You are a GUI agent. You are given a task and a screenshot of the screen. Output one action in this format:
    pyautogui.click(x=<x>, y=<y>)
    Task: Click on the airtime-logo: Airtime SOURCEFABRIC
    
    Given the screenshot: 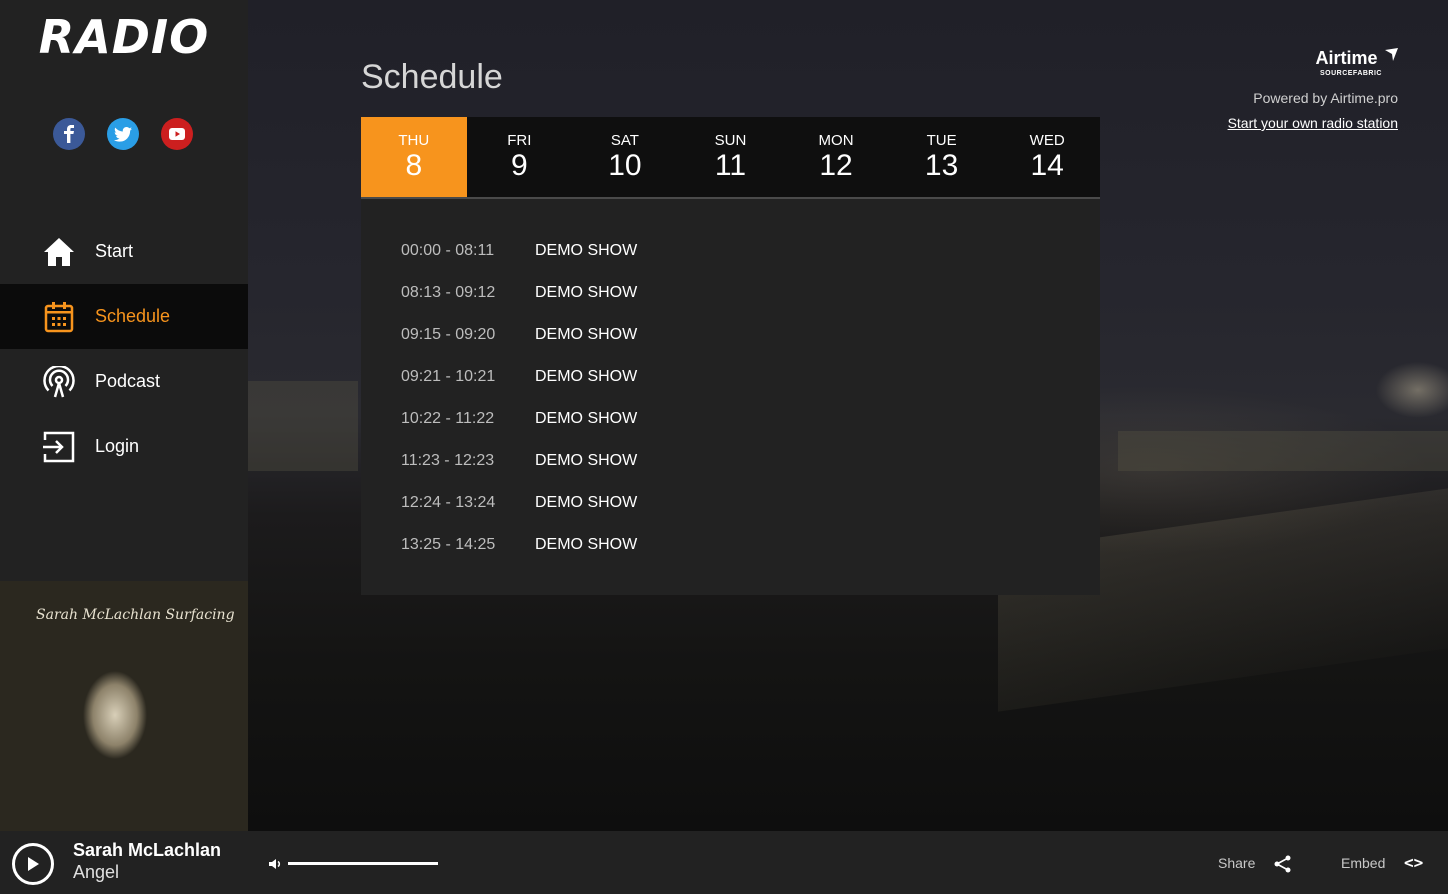 What is the action you would take?
    pyautogui.click(x=1357, y=62)
    